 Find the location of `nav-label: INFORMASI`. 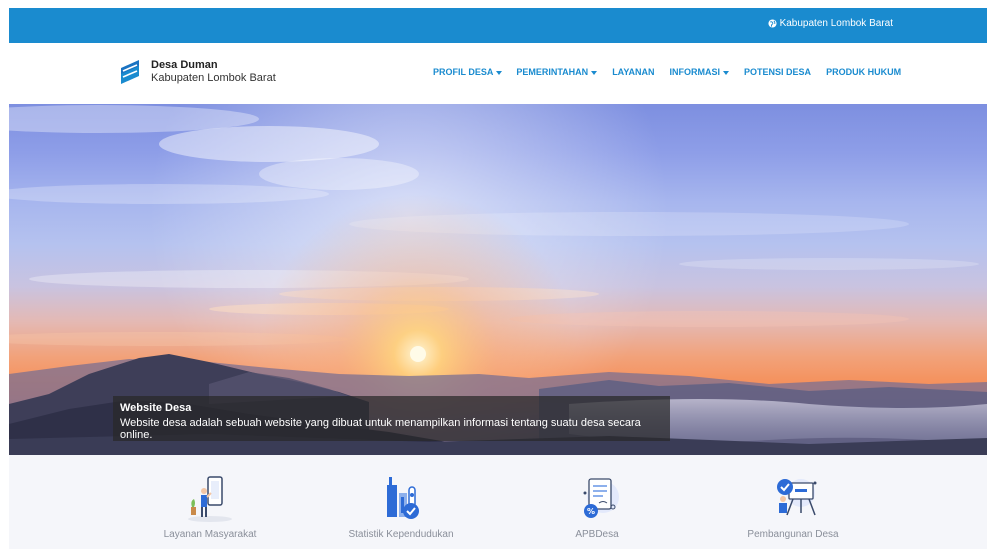

nav-label: INFORMASI is located at coordinates (695, 72).